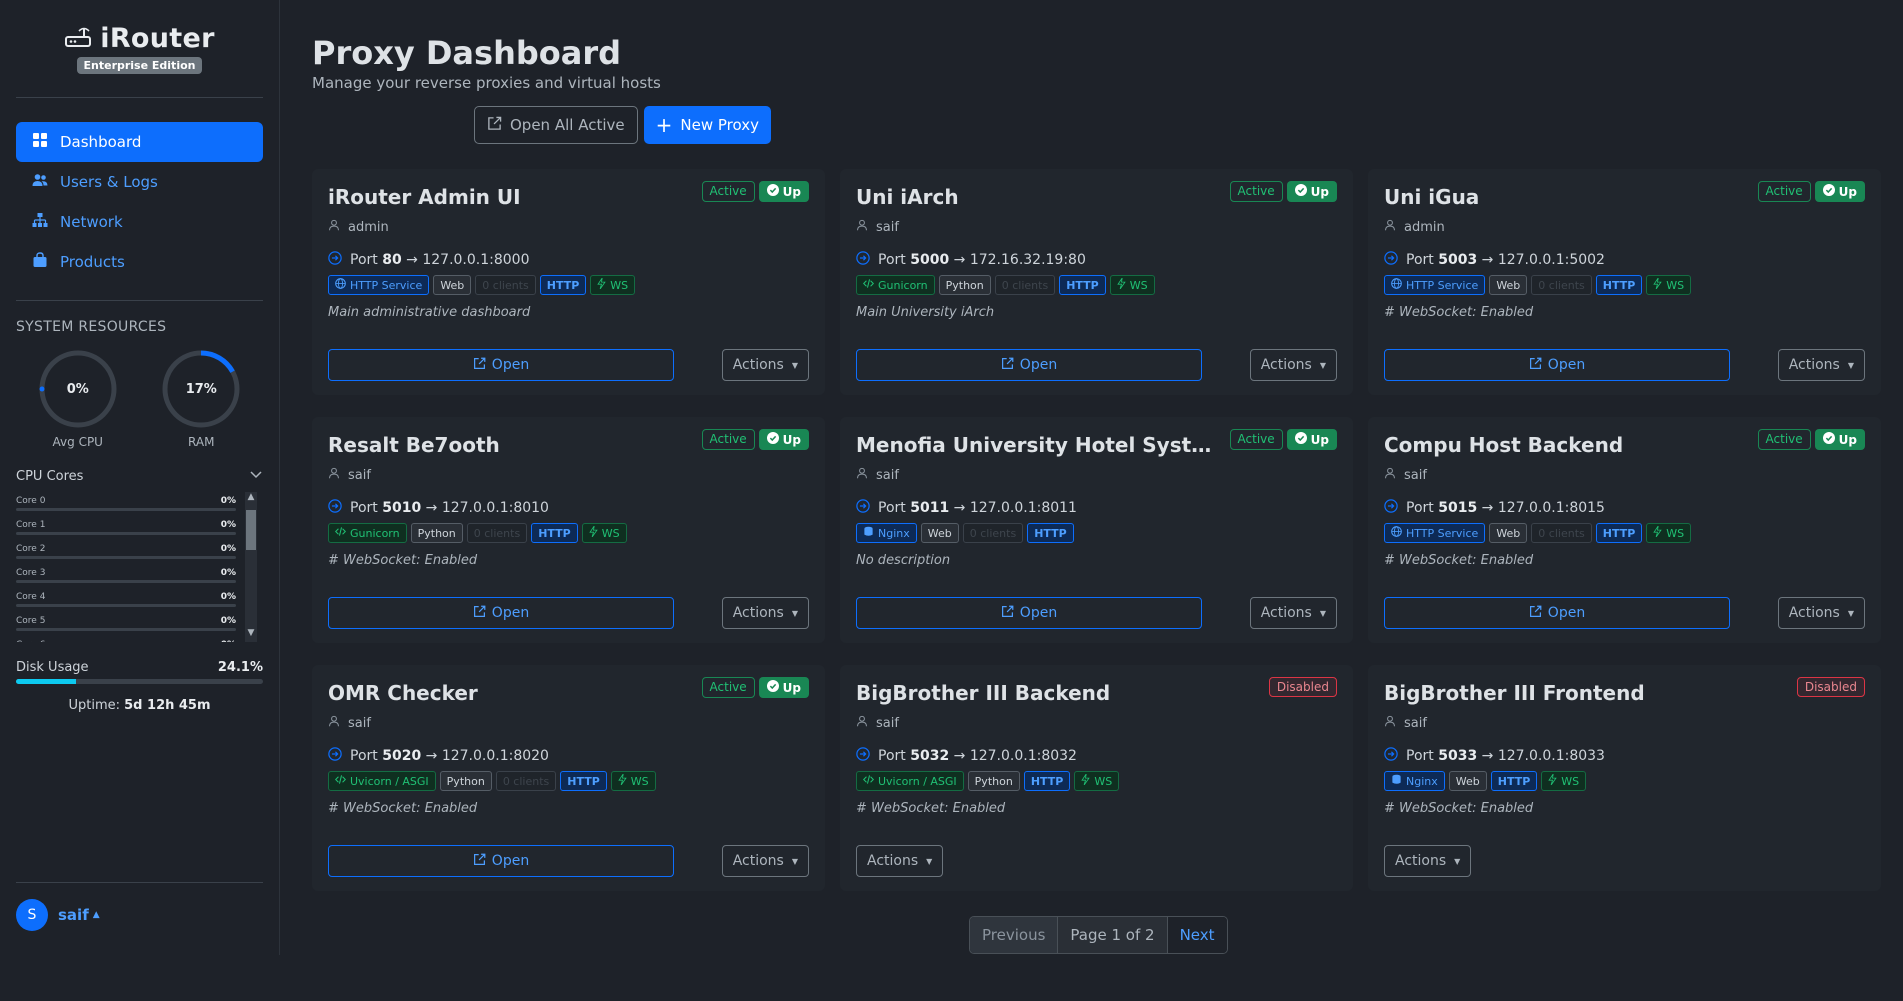 This screenshot has height=1001, width=1903. What do you see at coordinates (386, 285) in the screenshot?
I see `tag-label: HTTP Service` at bounding box center [386, 285].